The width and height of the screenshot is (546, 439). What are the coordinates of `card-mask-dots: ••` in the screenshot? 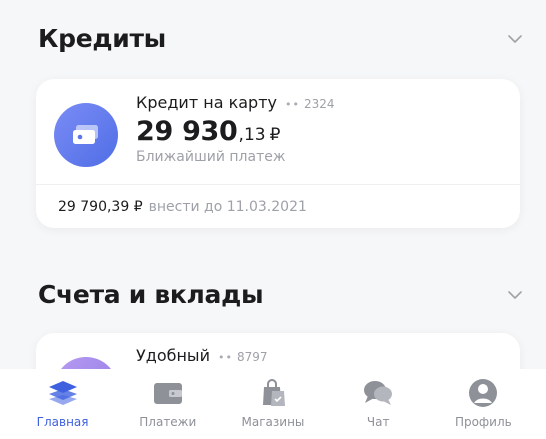 It's located at (292, 104).